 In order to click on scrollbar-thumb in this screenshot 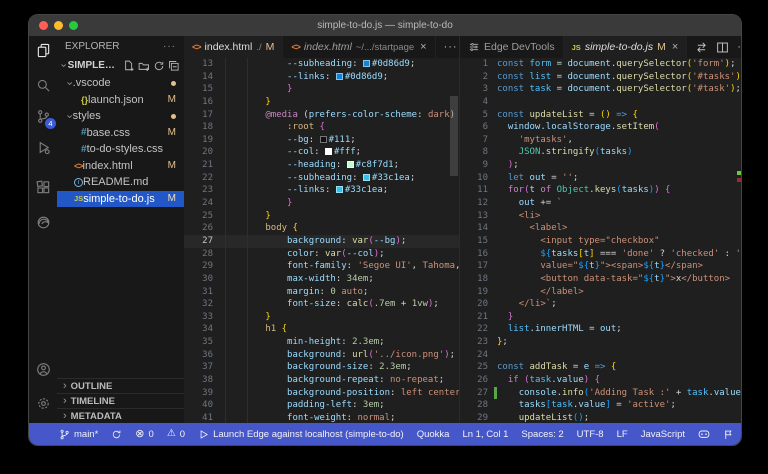, I will do `click(454, 136)`.